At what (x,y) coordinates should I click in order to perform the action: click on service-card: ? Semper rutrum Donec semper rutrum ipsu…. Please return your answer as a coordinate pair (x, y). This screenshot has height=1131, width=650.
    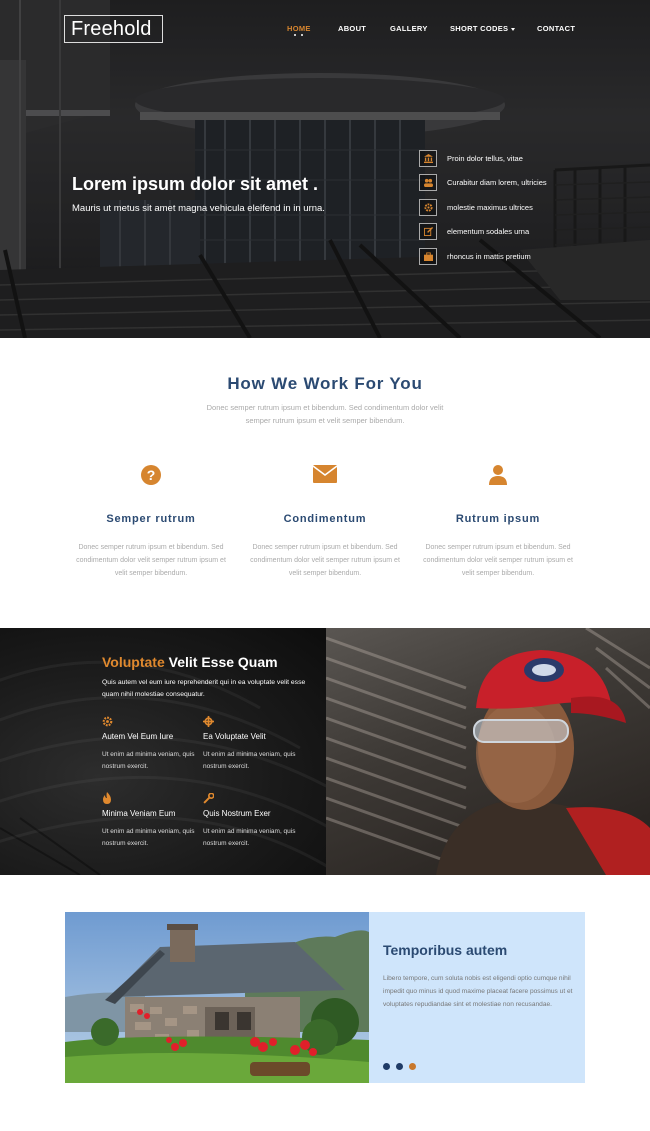
    Looking at the image, I should click on (151, 522).